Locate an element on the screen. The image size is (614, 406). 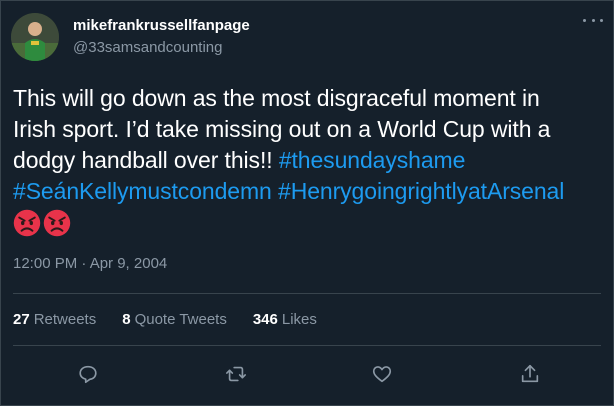
display-name: mikefrankrussellfanpage is located at coordinates (161, 26).